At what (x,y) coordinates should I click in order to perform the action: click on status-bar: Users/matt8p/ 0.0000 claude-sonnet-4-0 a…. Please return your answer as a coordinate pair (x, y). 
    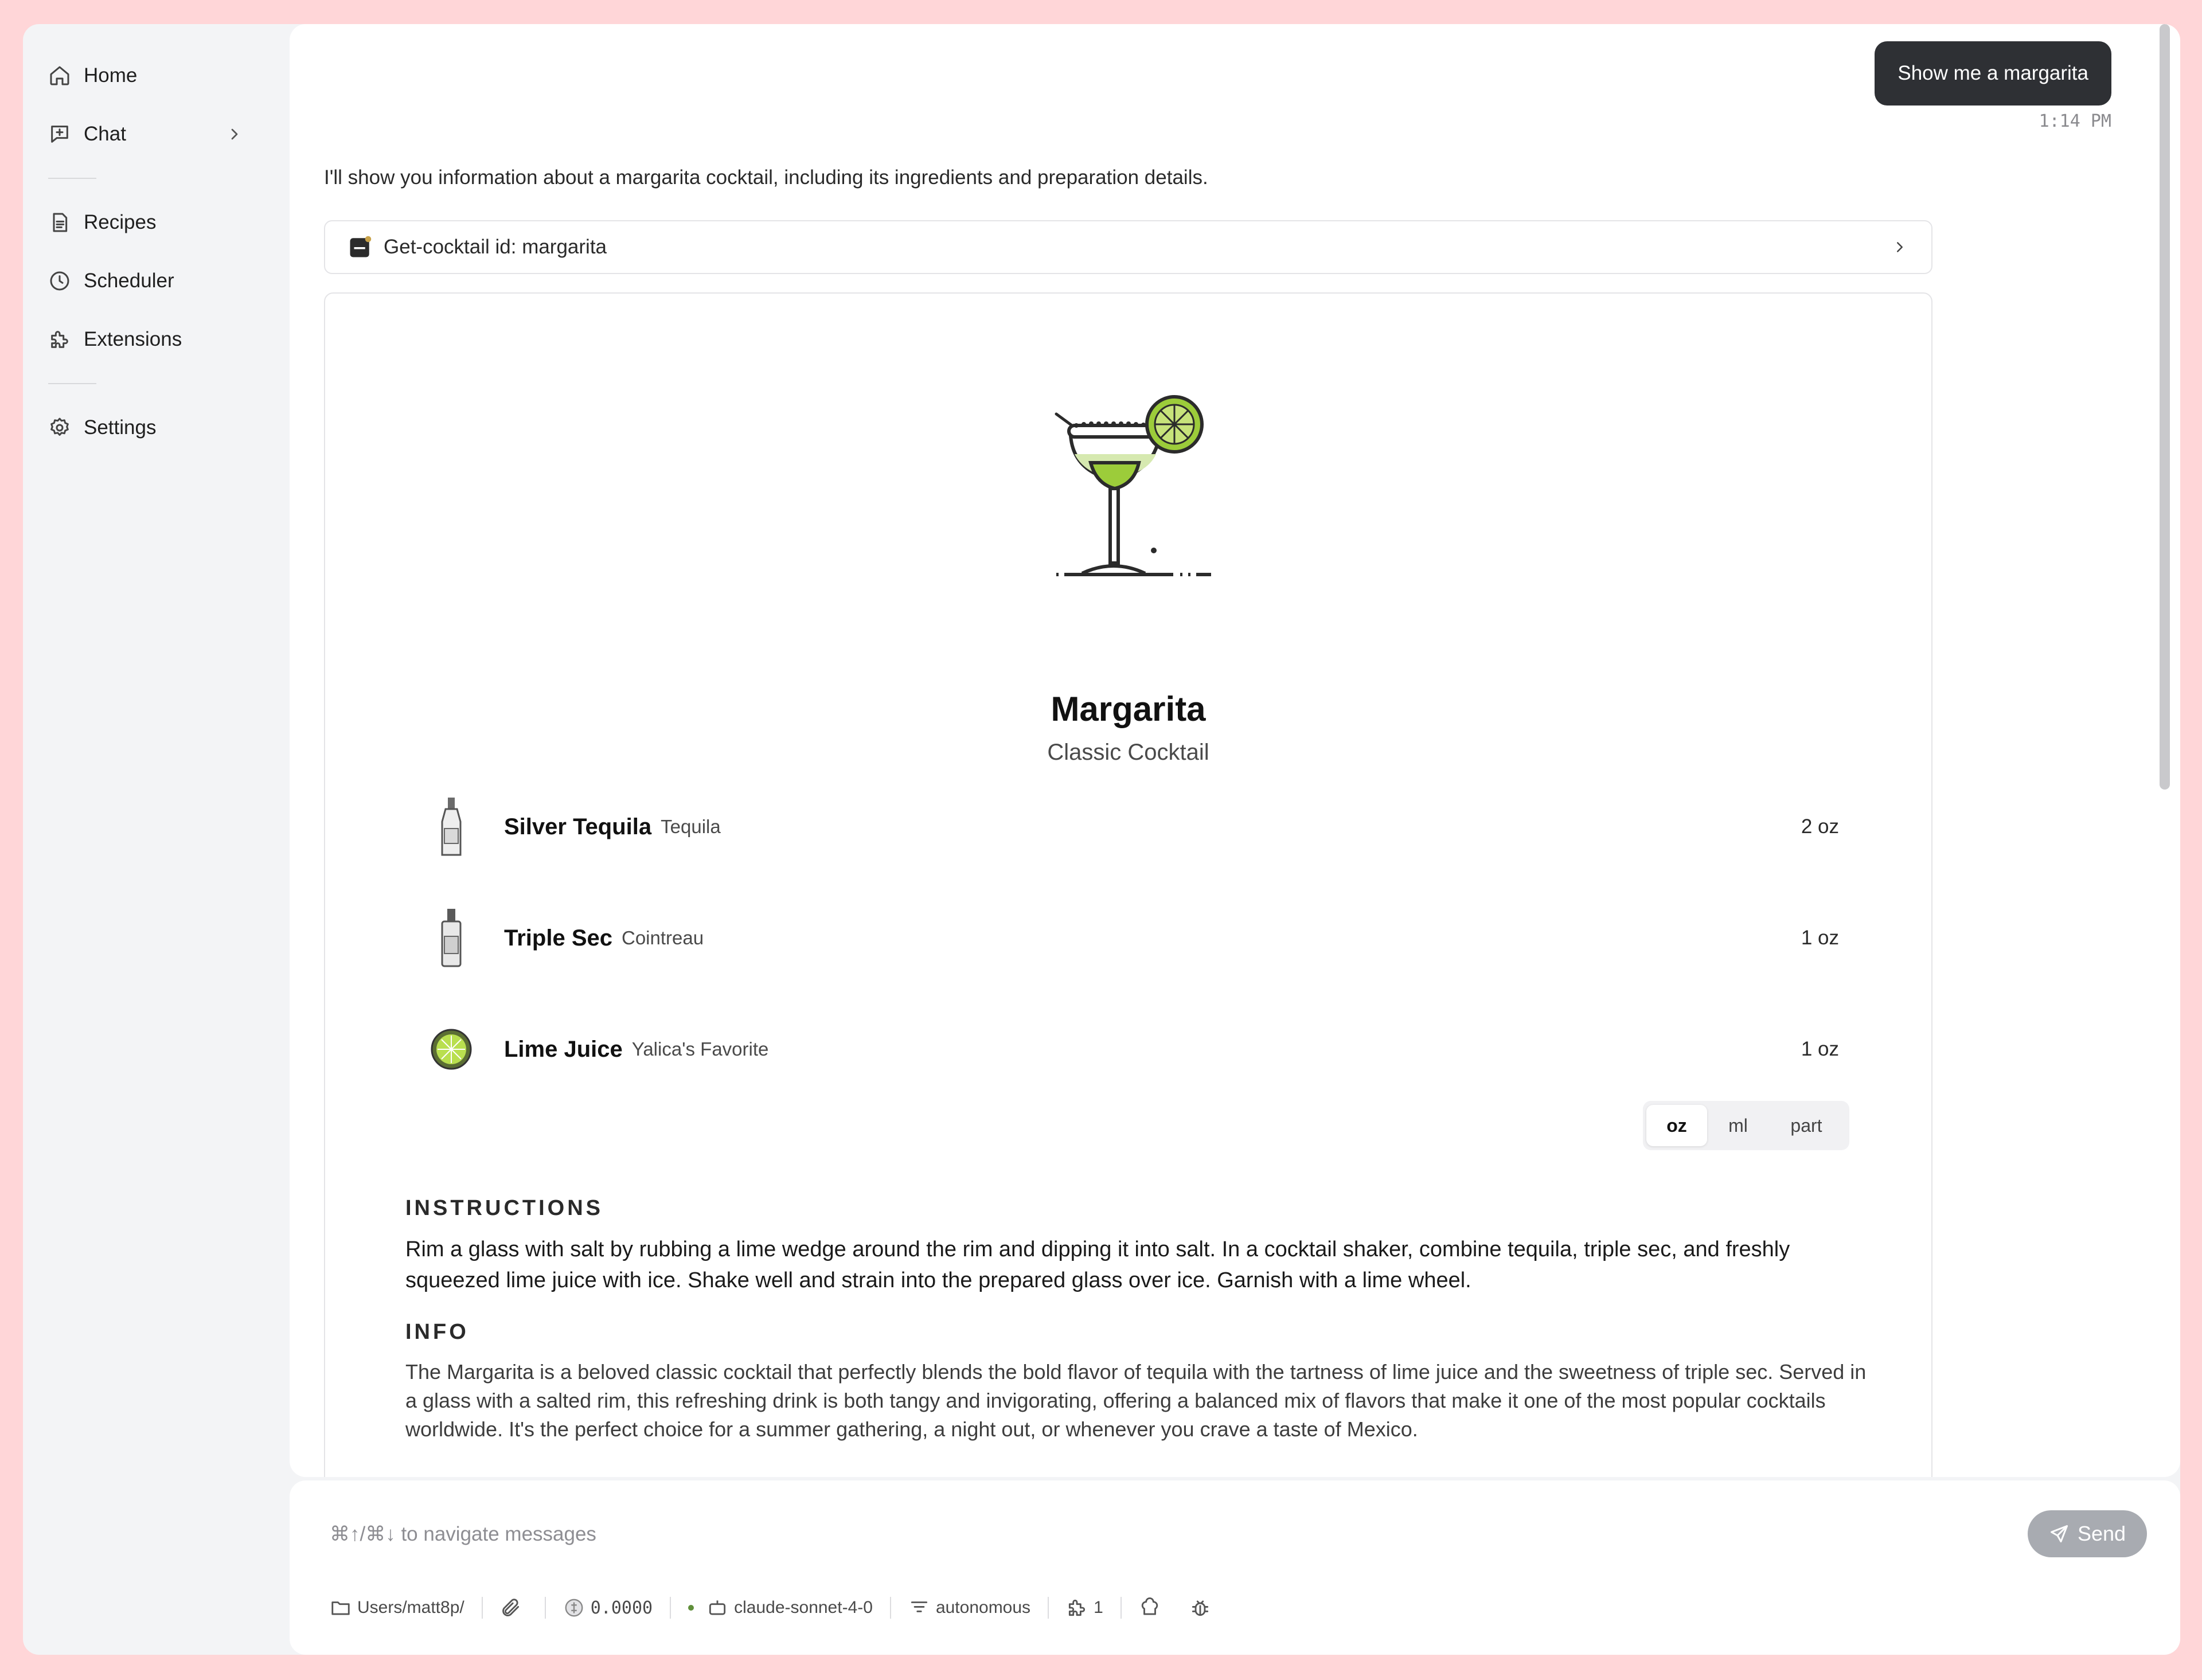
    Looking at the image, I should click on (773, 1608).